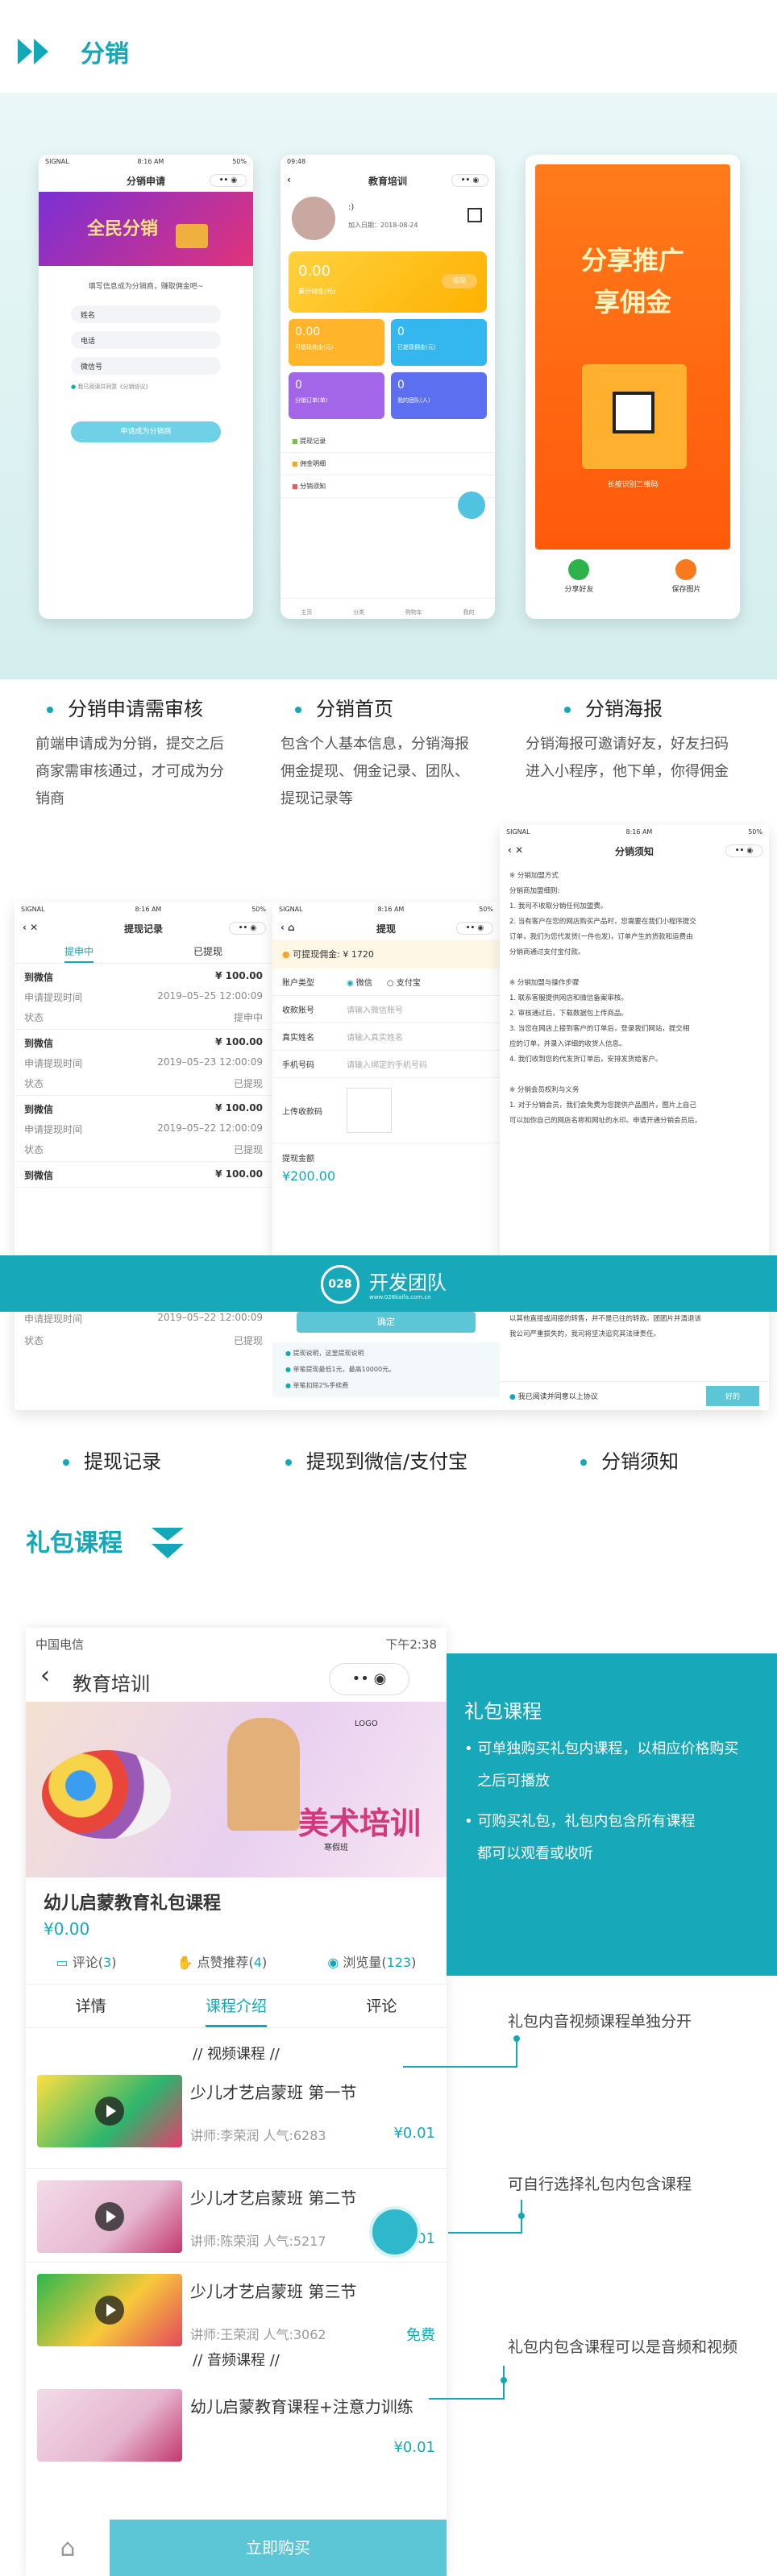 The width and height of the screenshot is (777, 2576). Describe the element at coordinates (308, 332) in the screenshot. I see `card-value: 0.00` at that location.